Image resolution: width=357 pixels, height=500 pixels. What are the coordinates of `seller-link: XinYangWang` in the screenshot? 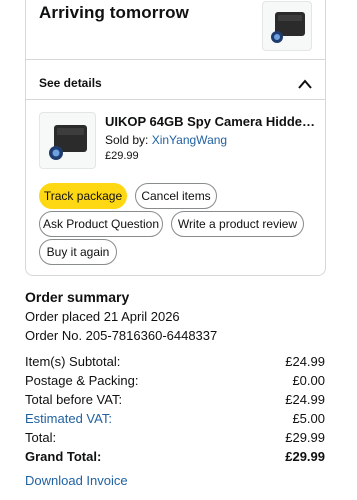 It's located at (189, 140).